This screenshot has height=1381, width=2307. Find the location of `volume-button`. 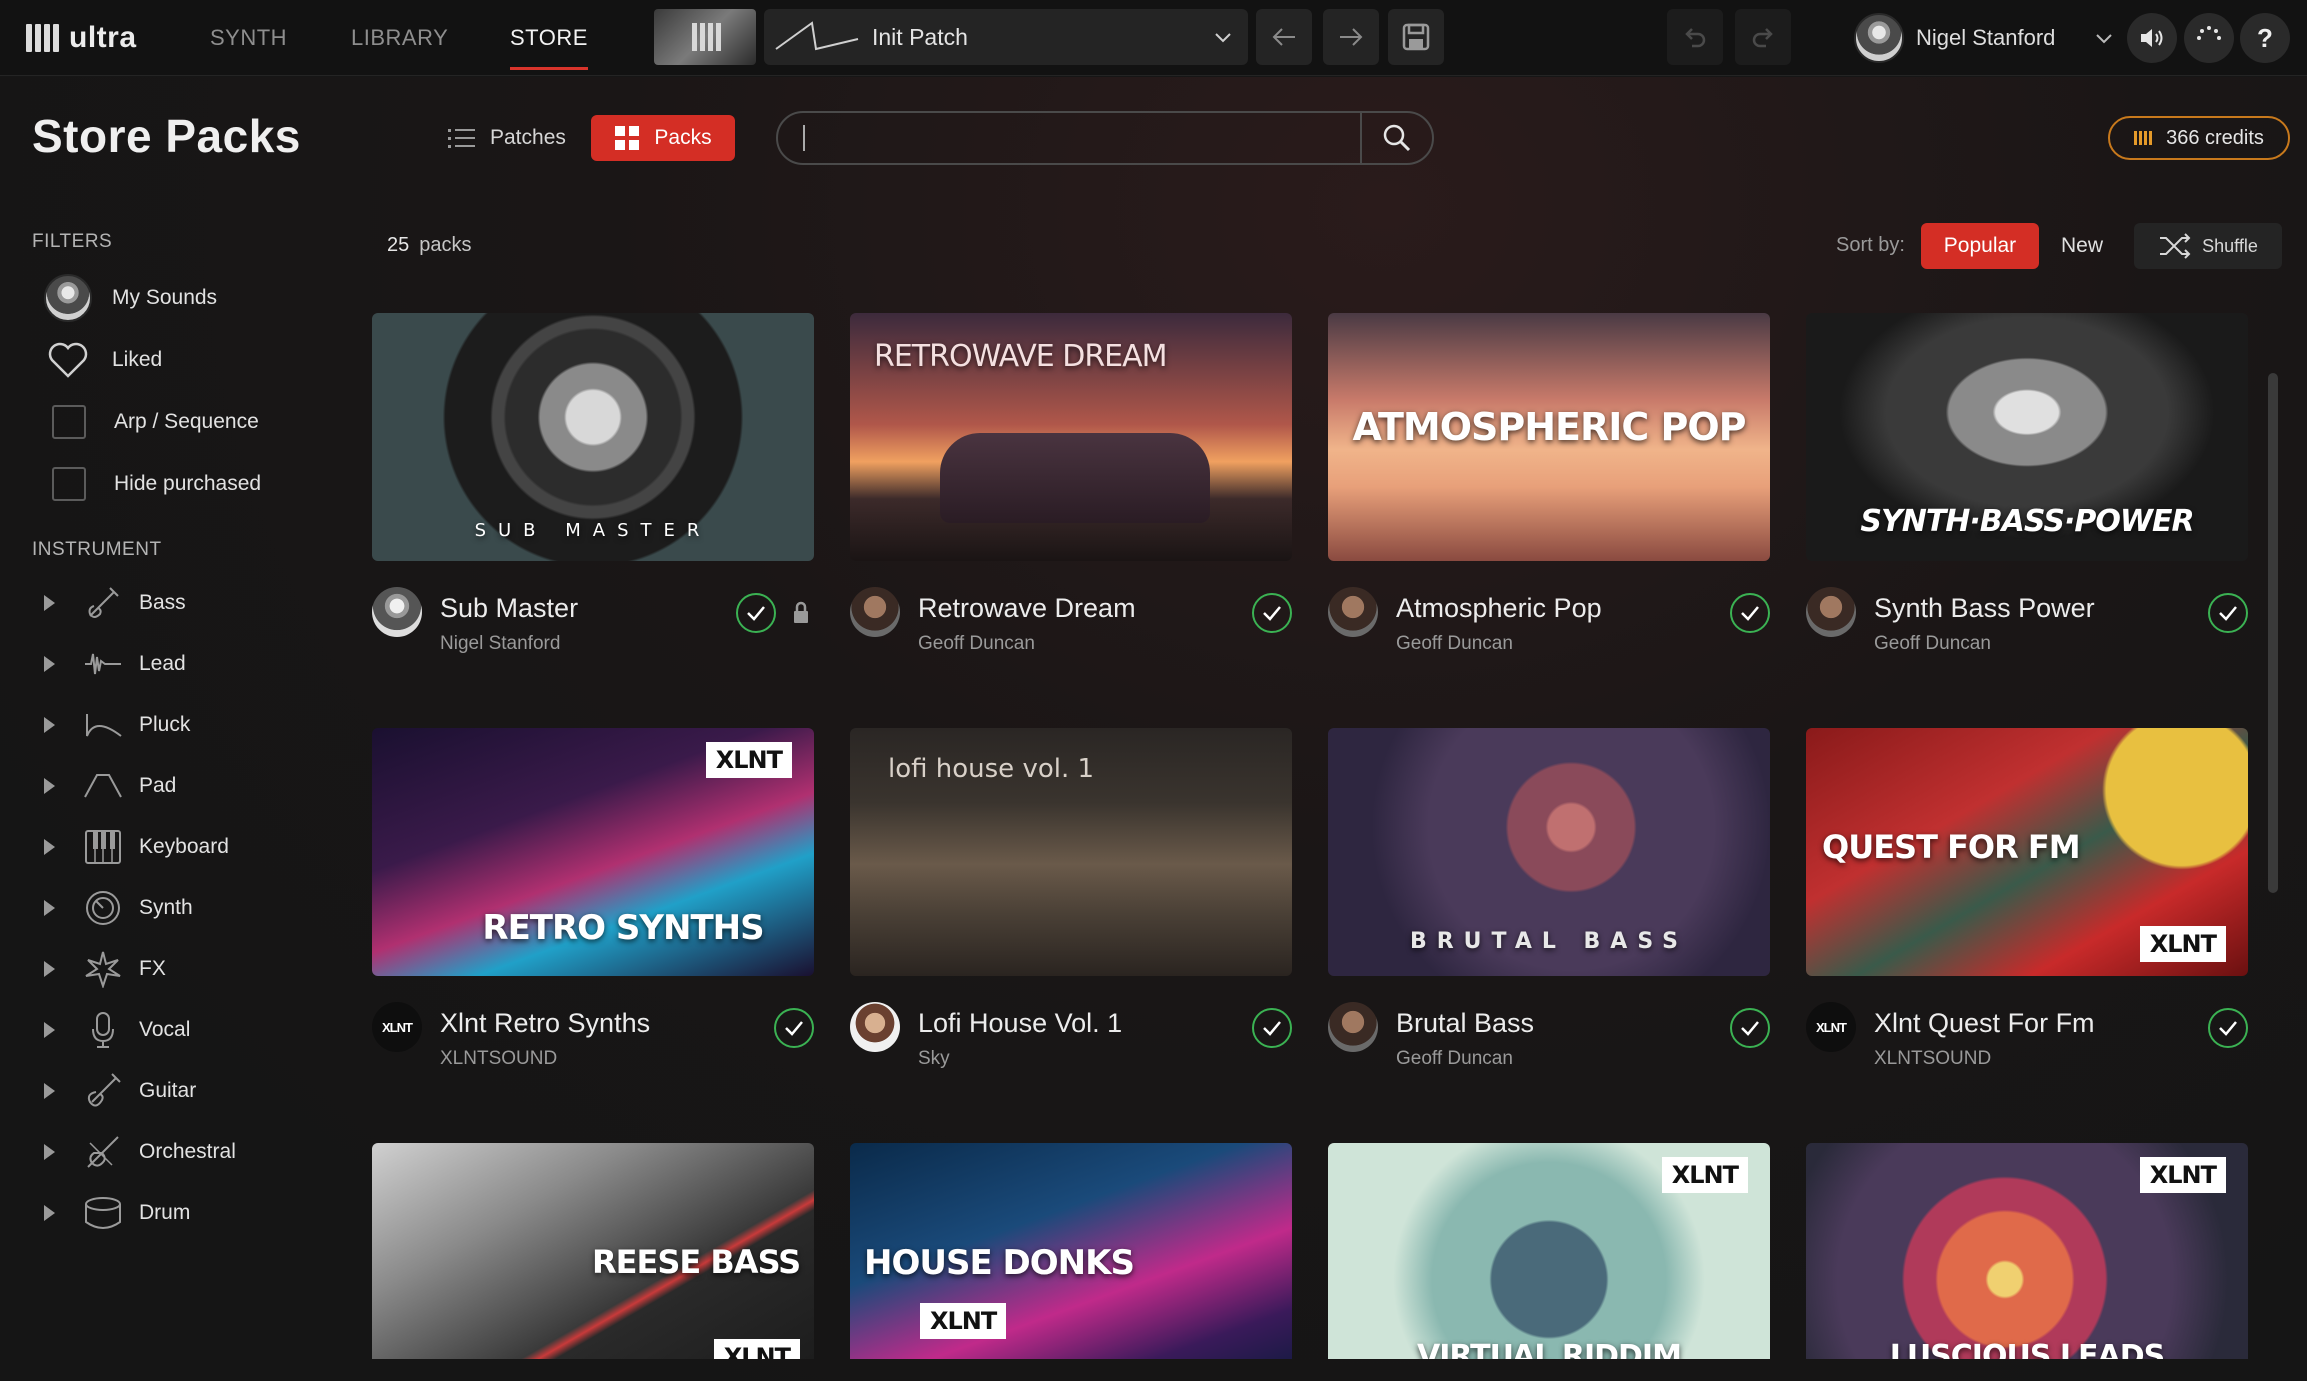

volume-button is located at coordinates (2152, 38).